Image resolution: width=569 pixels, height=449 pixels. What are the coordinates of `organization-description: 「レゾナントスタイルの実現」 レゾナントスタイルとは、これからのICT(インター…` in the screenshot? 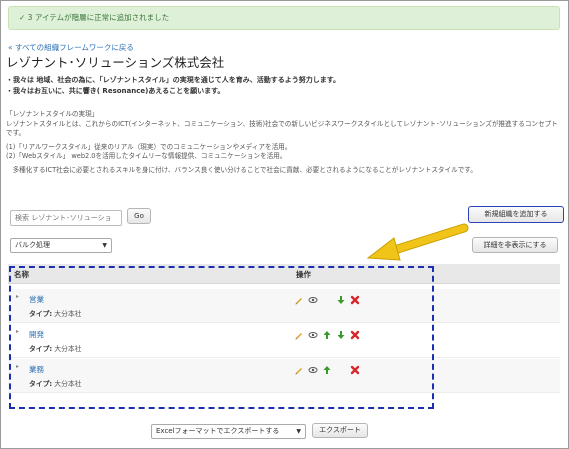 It's located at (284, 142).